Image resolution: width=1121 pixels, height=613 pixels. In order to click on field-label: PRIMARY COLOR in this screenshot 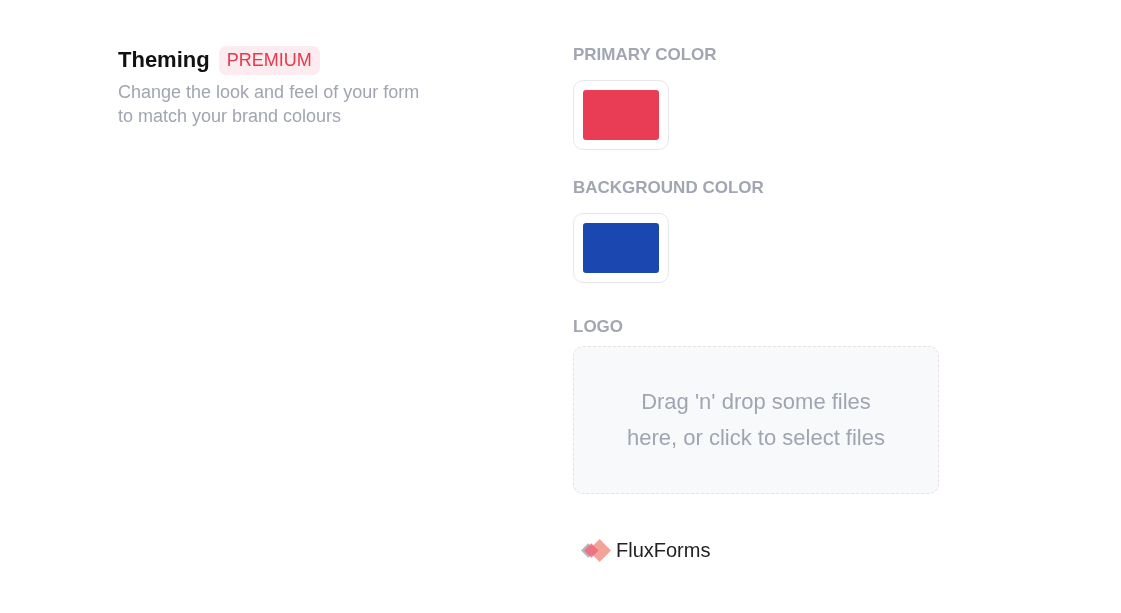, I will do `click(645, 55)`.